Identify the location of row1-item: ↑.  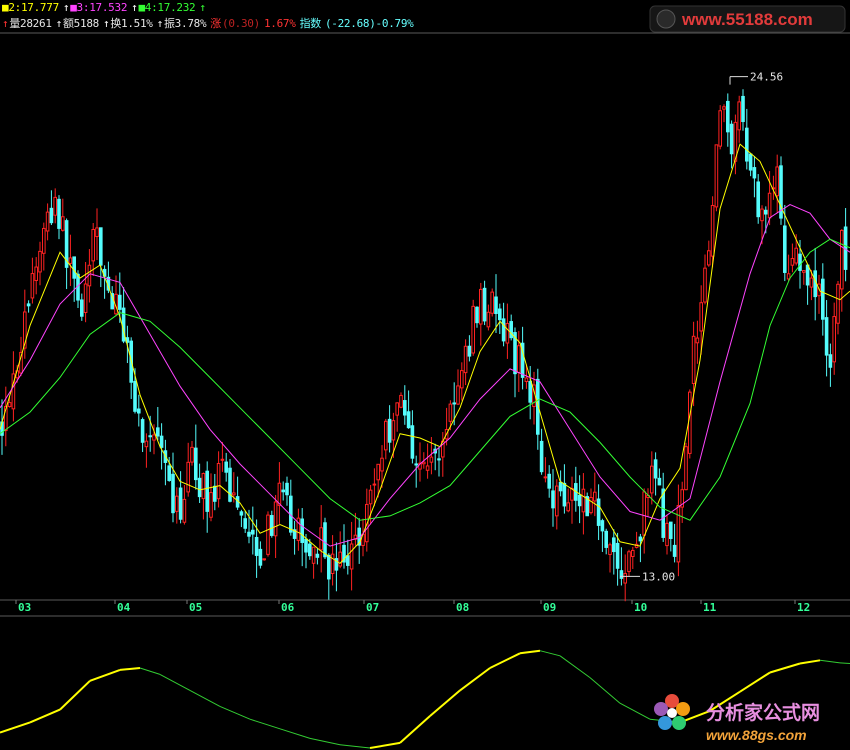
(134, 7).